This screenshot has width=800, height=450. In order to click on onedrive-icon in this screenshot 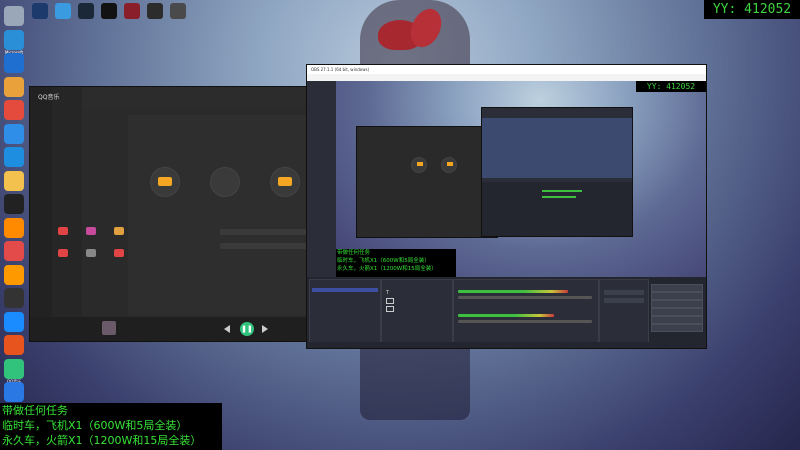, I will do `click(14, 133)`.